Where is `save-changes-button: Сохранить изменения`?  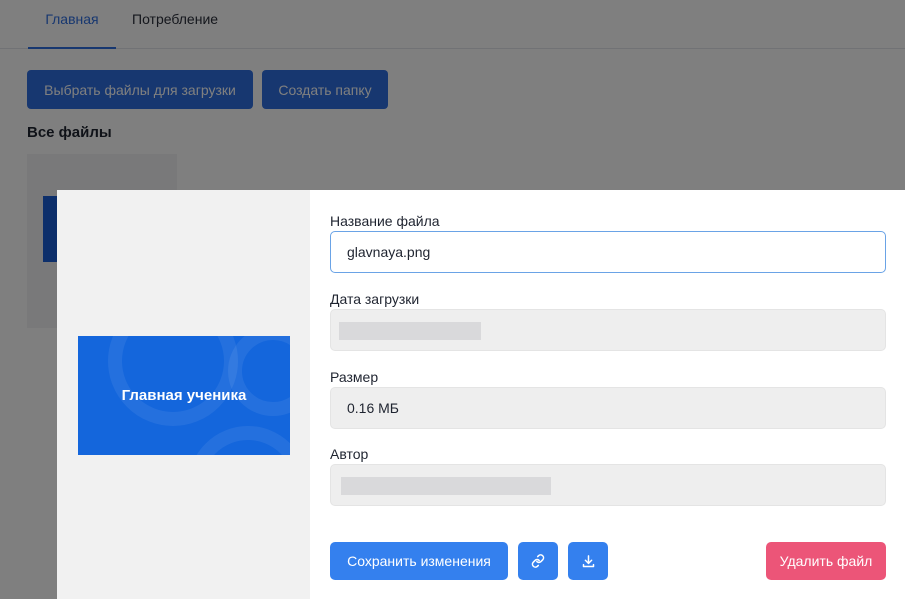 save-changes-button: Сохранить изменения is located at coordinates (419, 561).